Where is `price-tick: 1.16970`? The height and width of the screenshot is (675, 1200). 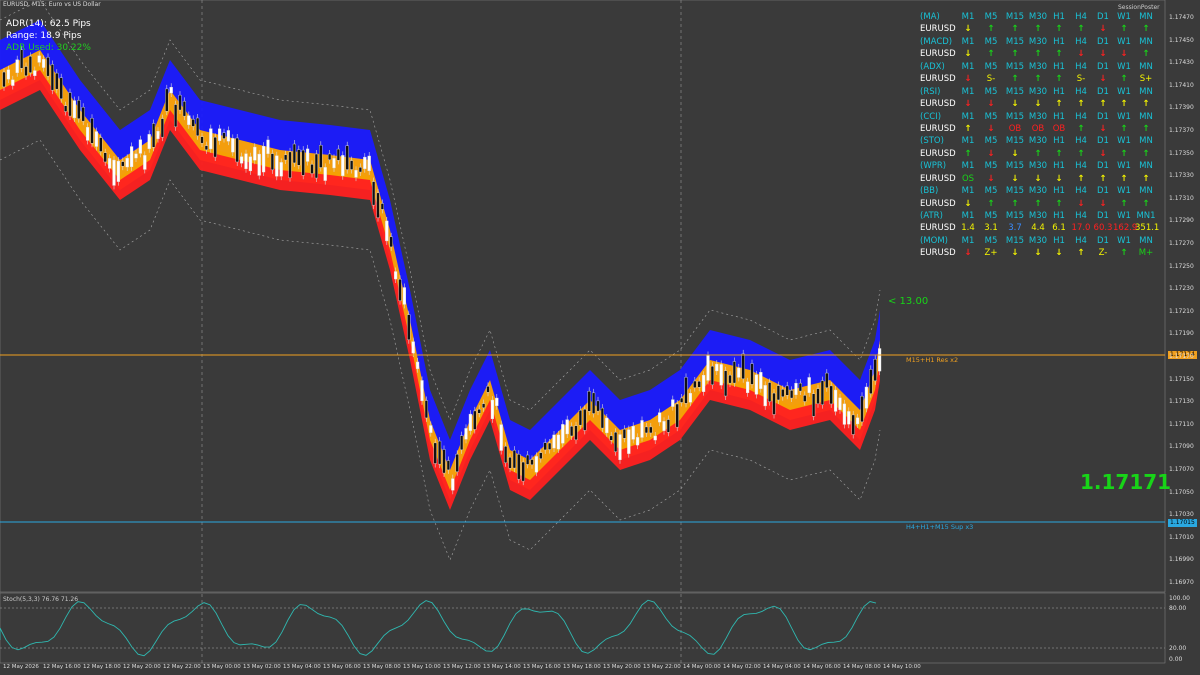 price-tick: 1.16970 is located at coordinates (1181, 582).